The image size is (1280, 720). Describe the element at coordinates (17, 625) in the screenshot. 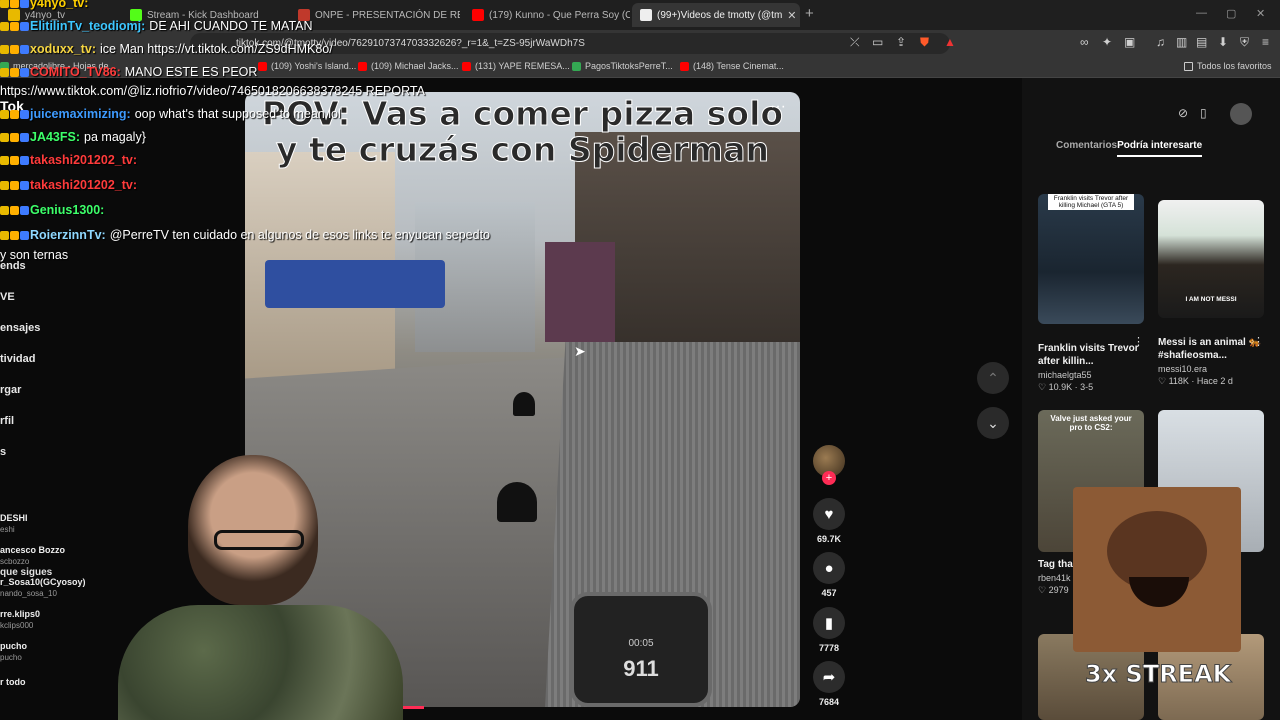

I see `account-handle: kclips000` at that location.